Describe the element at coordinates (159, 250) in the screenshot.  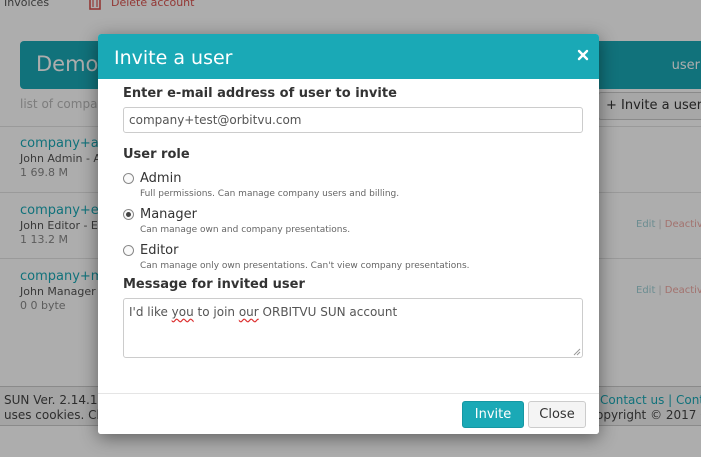
I see `role-label: Editor` at that location.